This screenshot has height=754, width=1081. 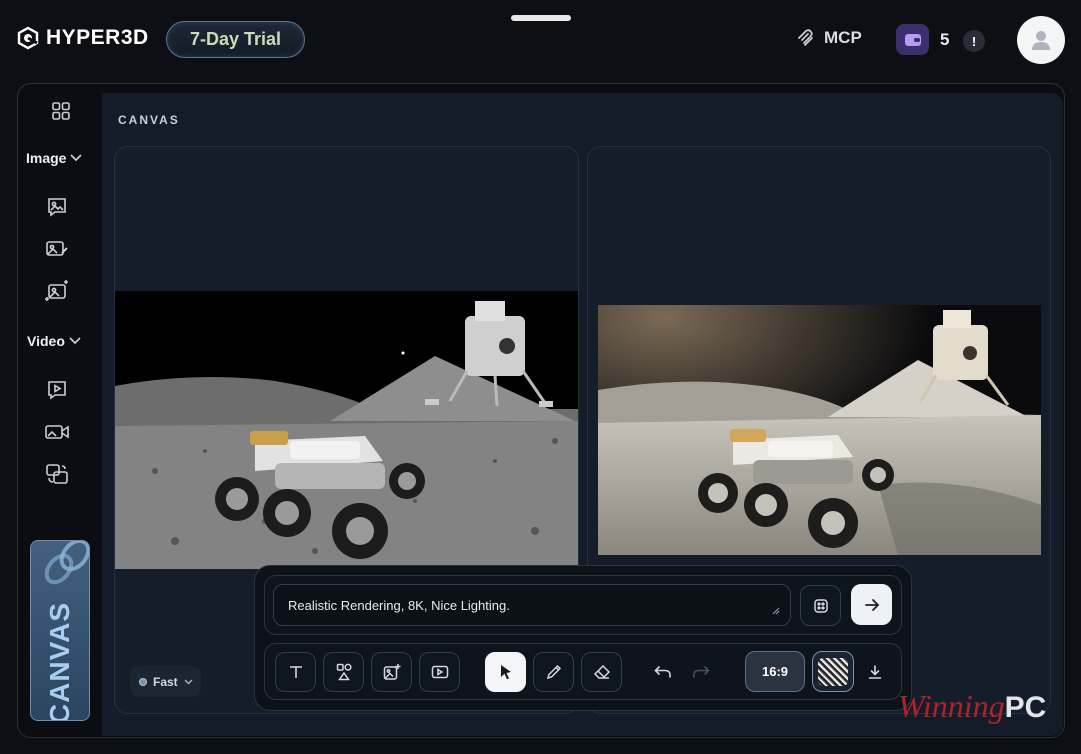 I want to click on section-title: CANVAS, so click(x=149, y=120).